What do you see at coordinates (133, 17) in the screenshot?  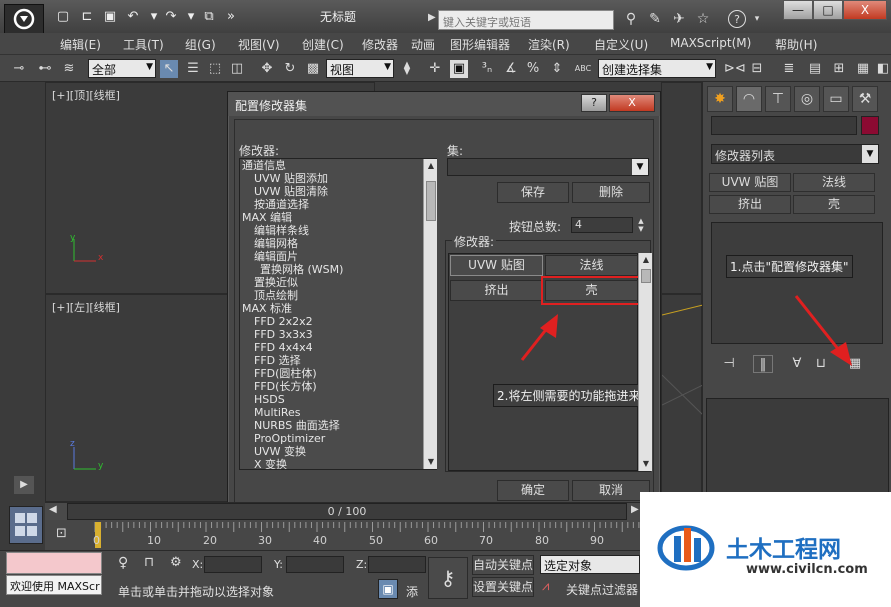 I see `undo-icon: ↶` at bounding box center [133, 17].